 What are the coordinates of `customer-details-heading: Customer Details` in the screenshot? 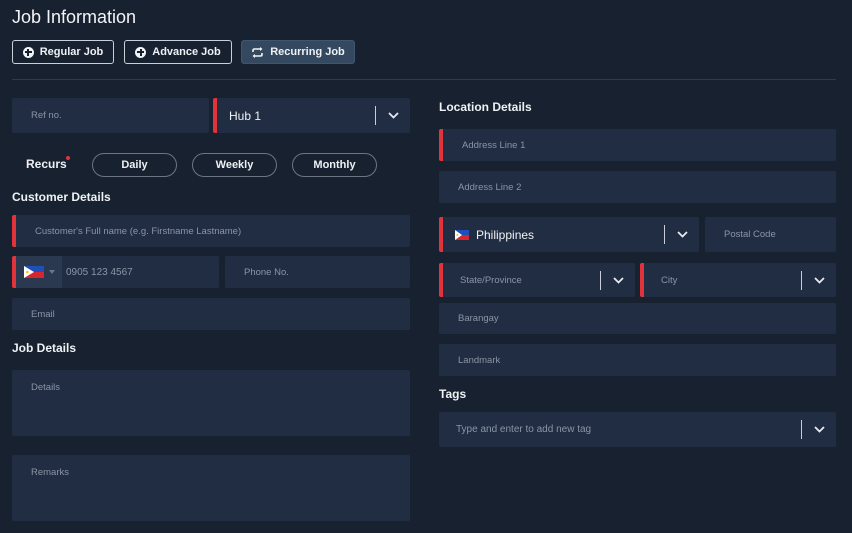 It's located at (61, 197).